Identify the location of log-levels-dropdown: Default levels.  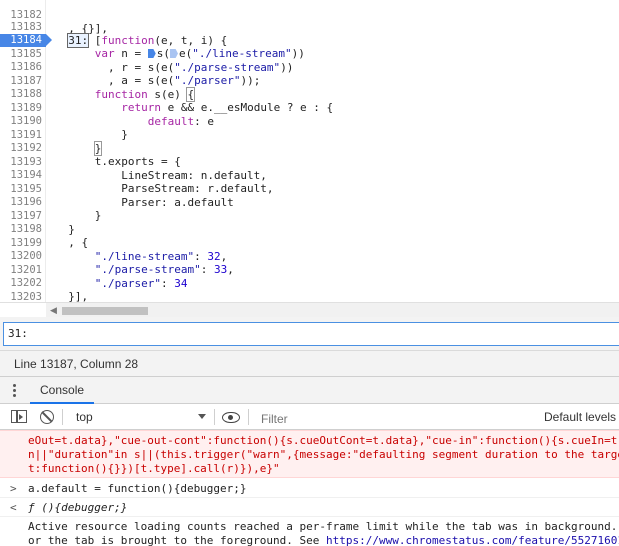
(580, 417).